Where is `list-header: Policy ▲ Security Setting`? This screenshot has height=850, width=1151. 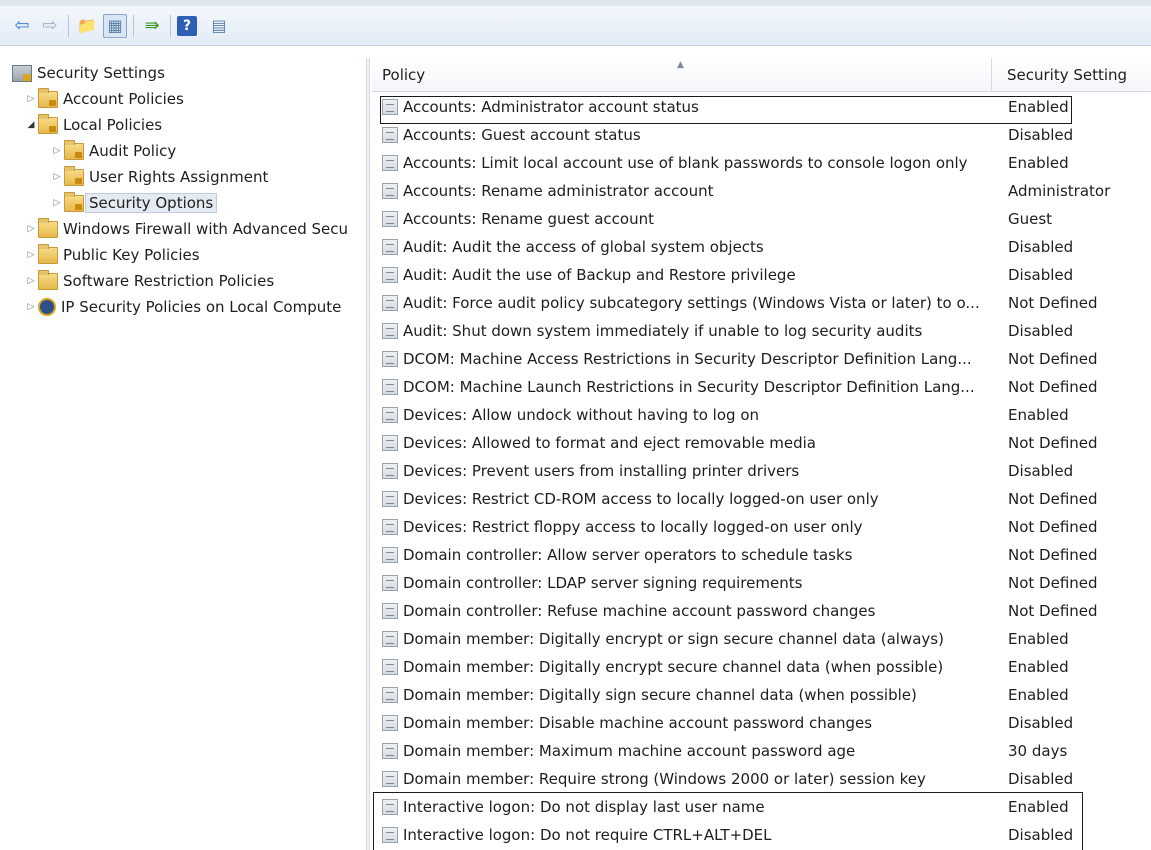 list-header: Policy ▲ Security Setting is located at coordinates (761, 75).